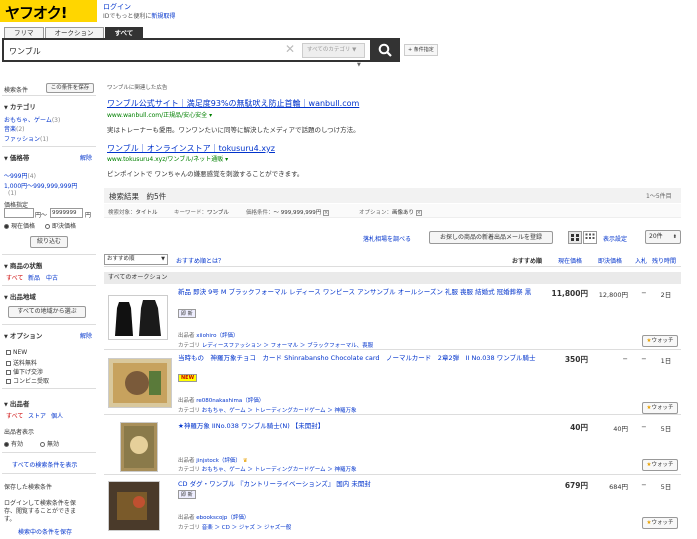 This screenshot has width=697, height=539. What do you see at coordinates (37, 415) in the screenshot?
I see `seller-store: ストア` at bounding box center [37, 415].